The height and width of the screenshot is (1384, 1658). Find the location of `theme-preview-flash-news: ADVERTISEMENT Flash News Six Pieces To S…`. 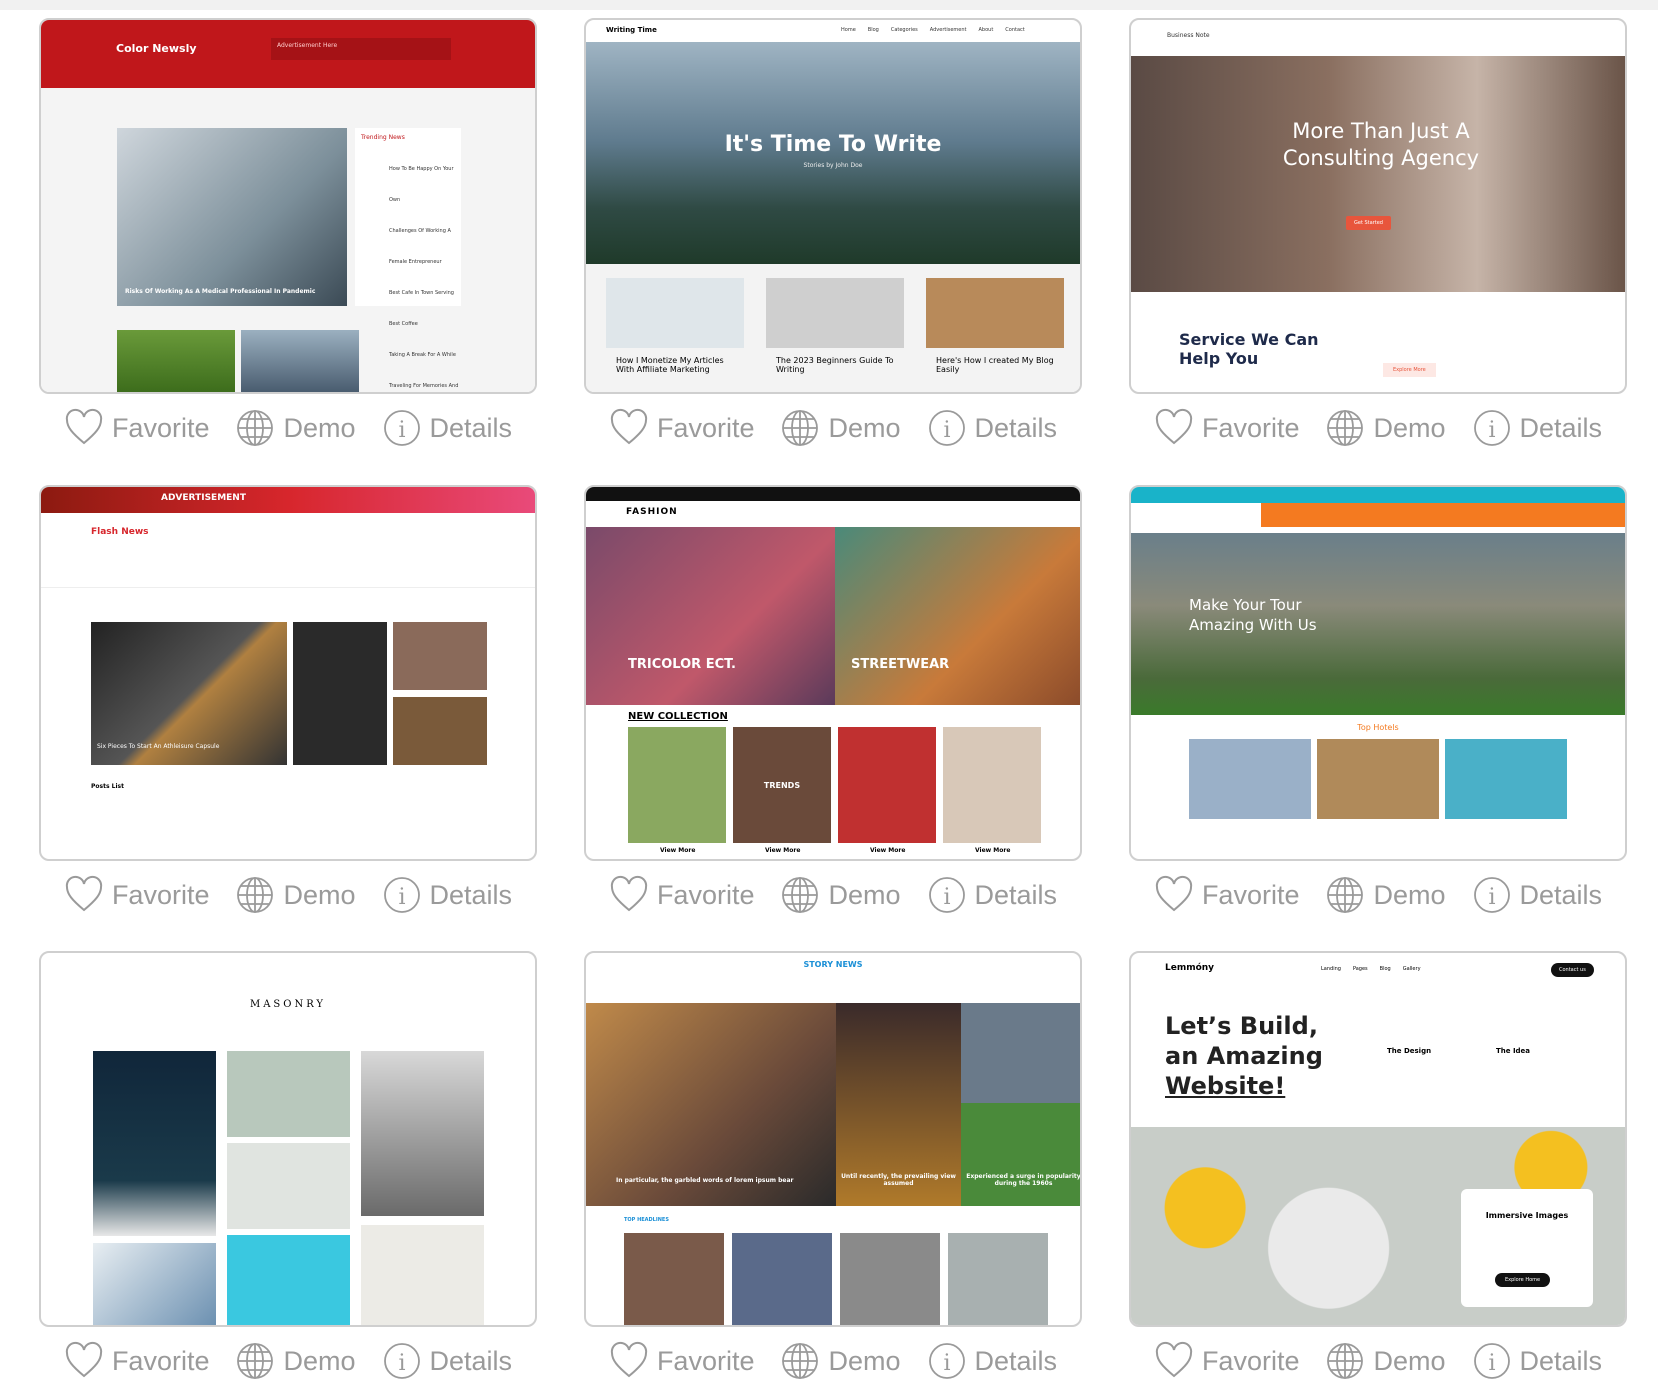

theme-preview-flash-news: ADVERTISEMENT Flash News Six Pieces To S… is located at coordinates (288, 673).